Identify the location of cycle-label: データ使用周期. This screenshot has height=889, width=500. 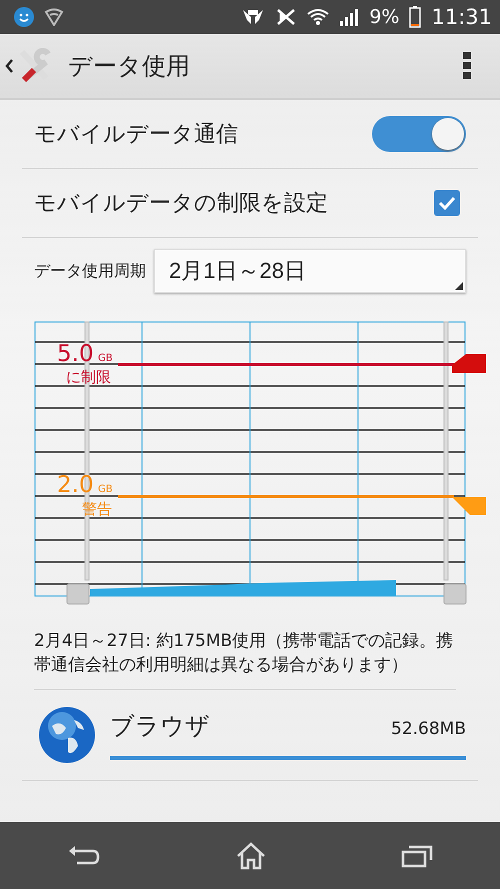
(90, 271).